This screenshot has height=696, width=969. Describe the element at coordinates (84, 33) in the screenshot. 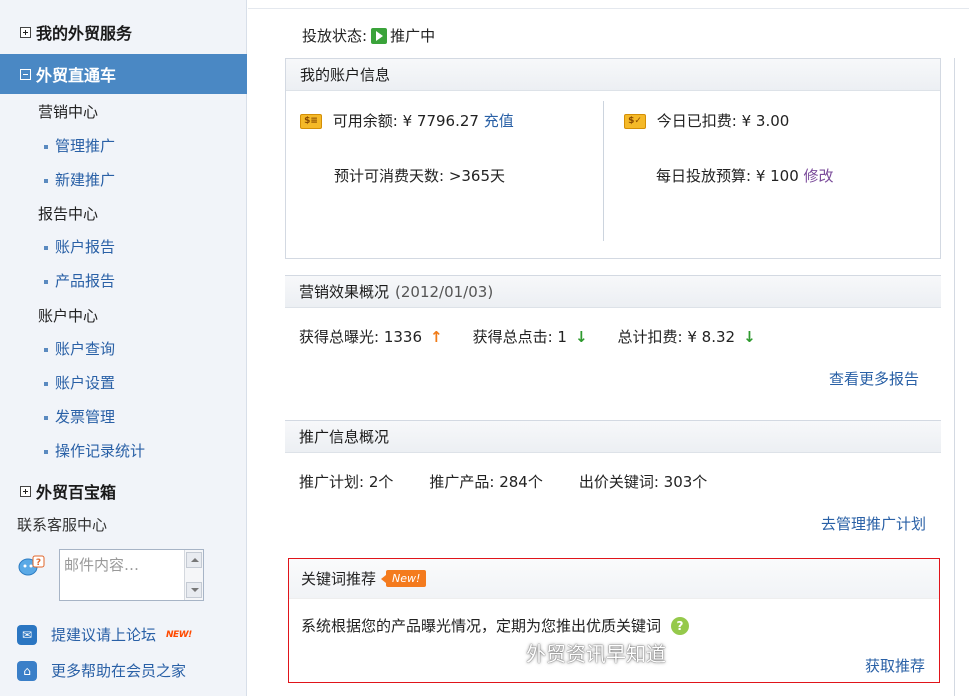

I see `section-label: 我的外贸服务` at that location.